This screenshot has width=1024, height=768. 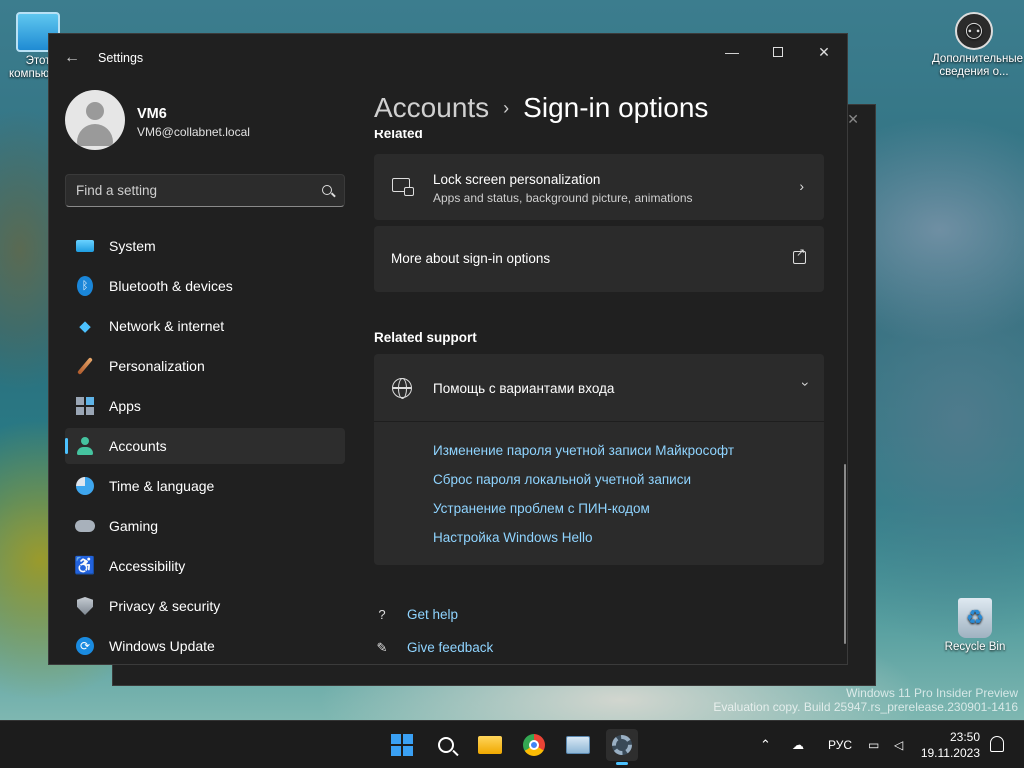 I want to click on help-icon: ?, so click(x=382, y=614).